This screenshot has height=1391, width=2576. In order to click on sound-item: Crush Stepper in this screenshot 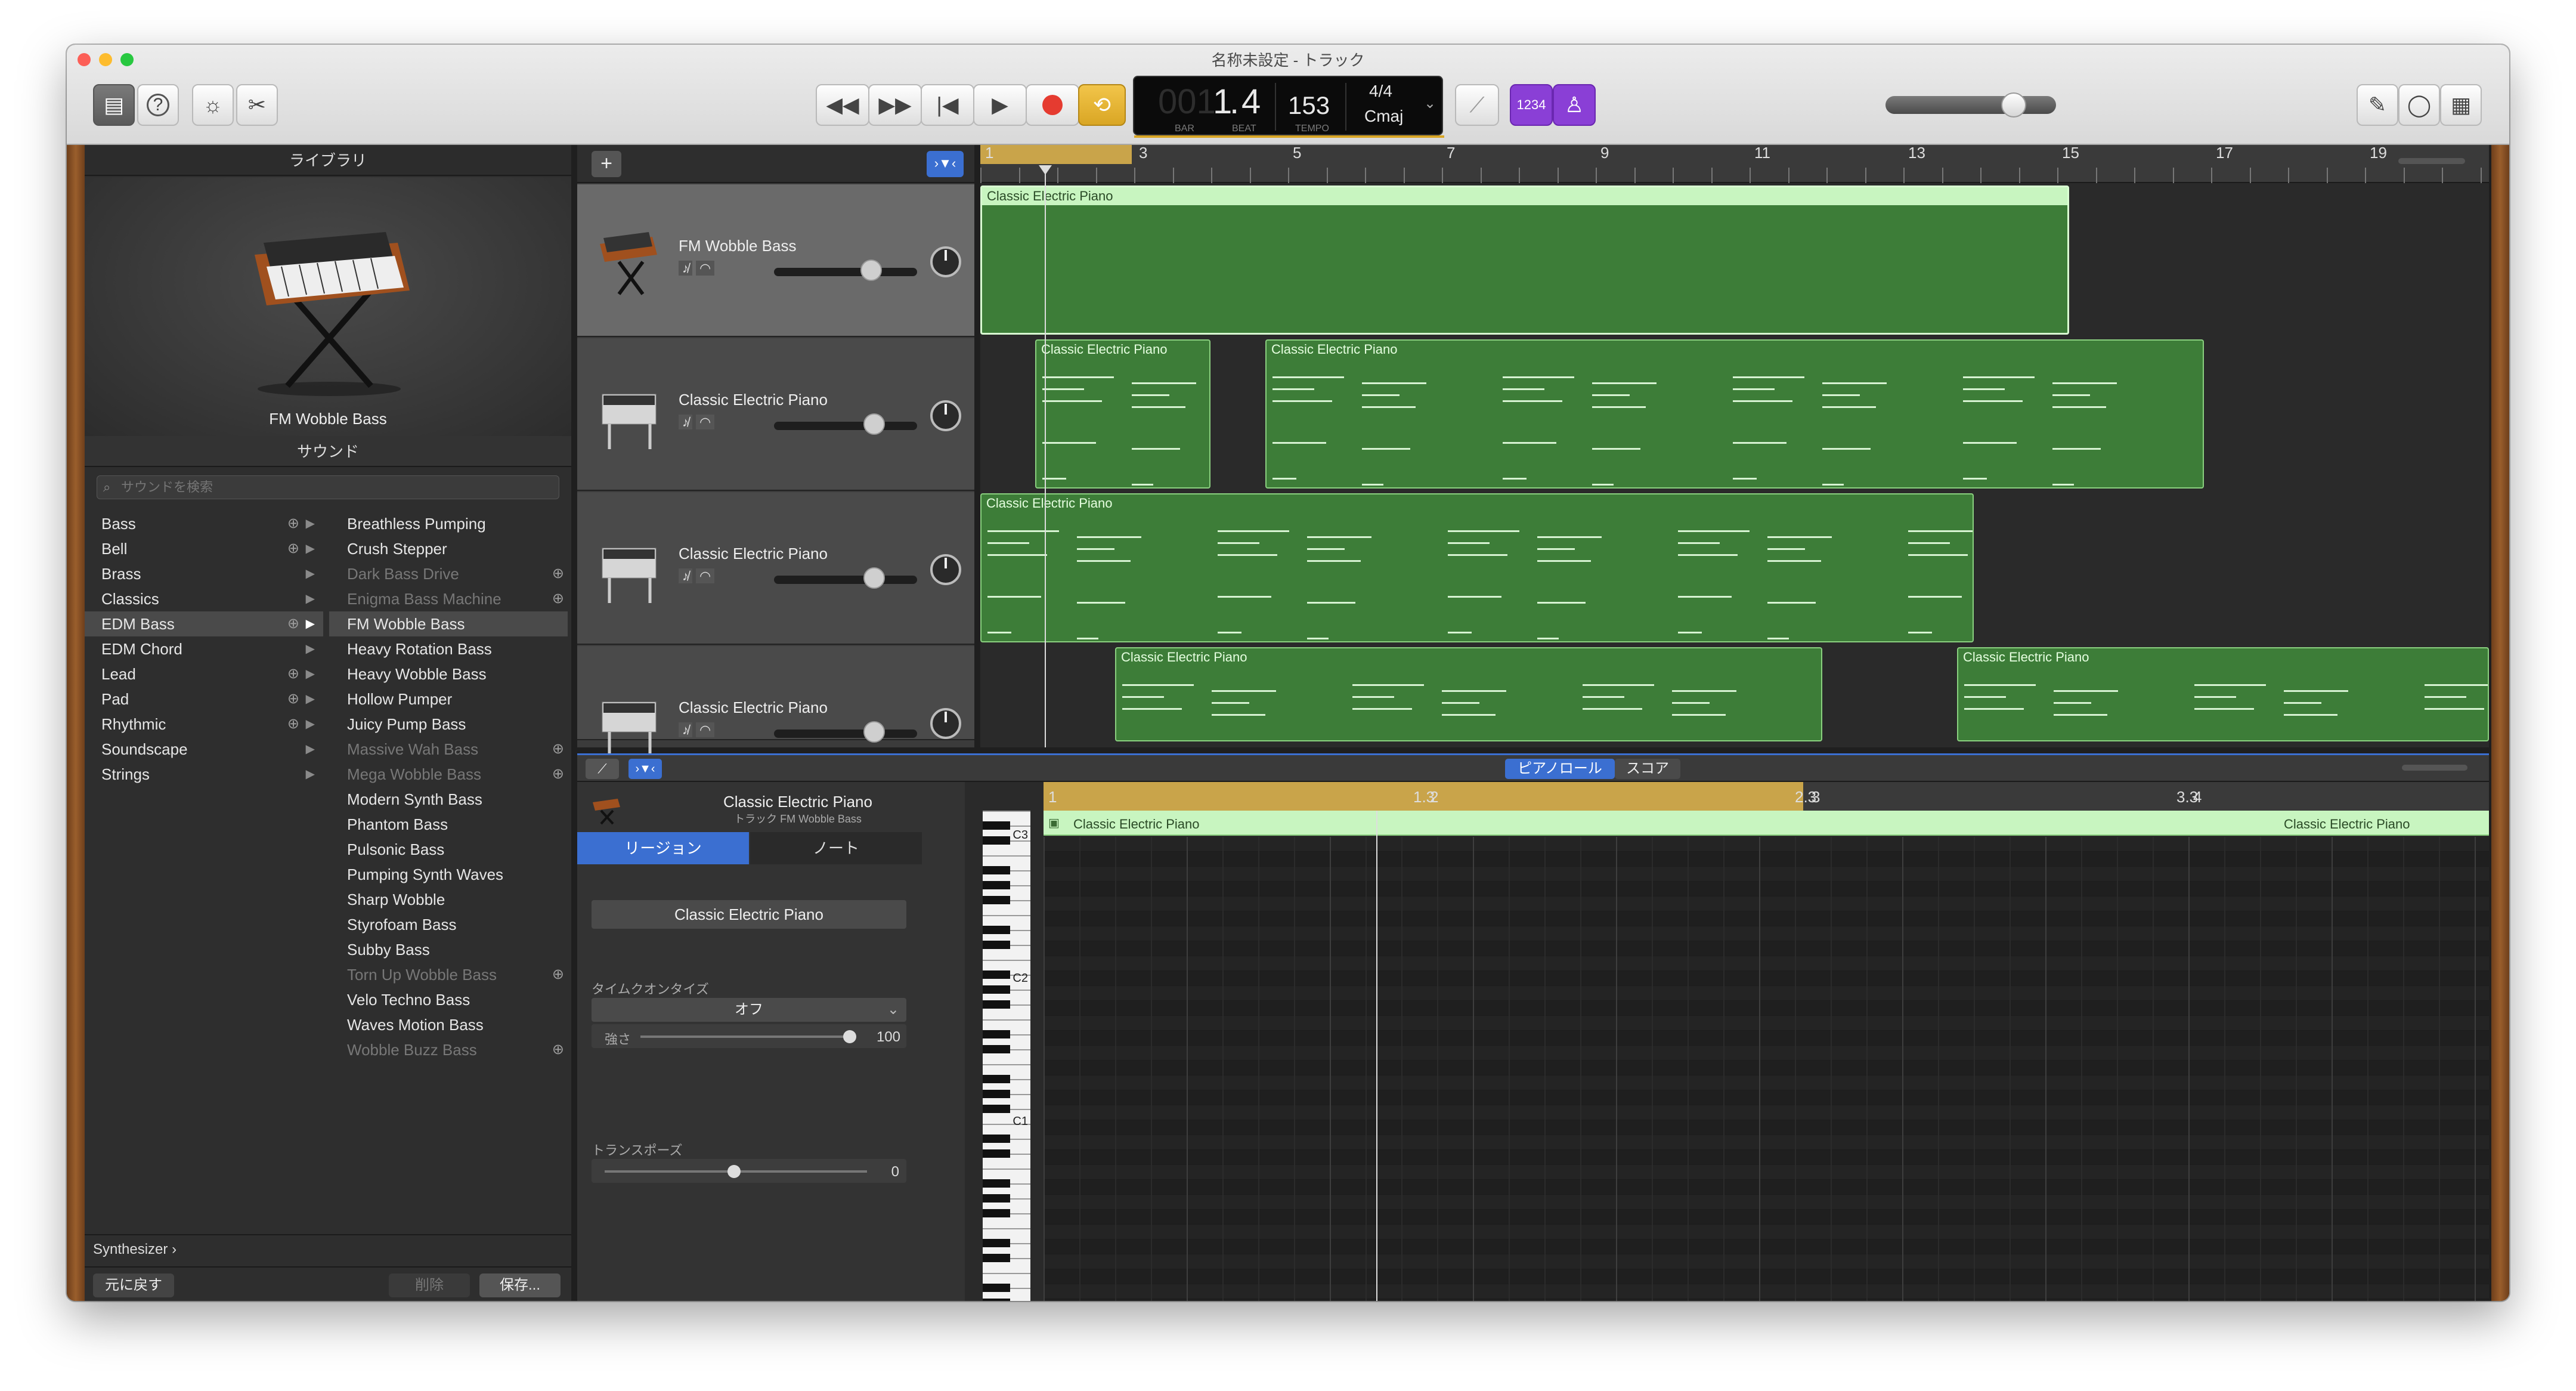, I will do `click(449, 549)`.